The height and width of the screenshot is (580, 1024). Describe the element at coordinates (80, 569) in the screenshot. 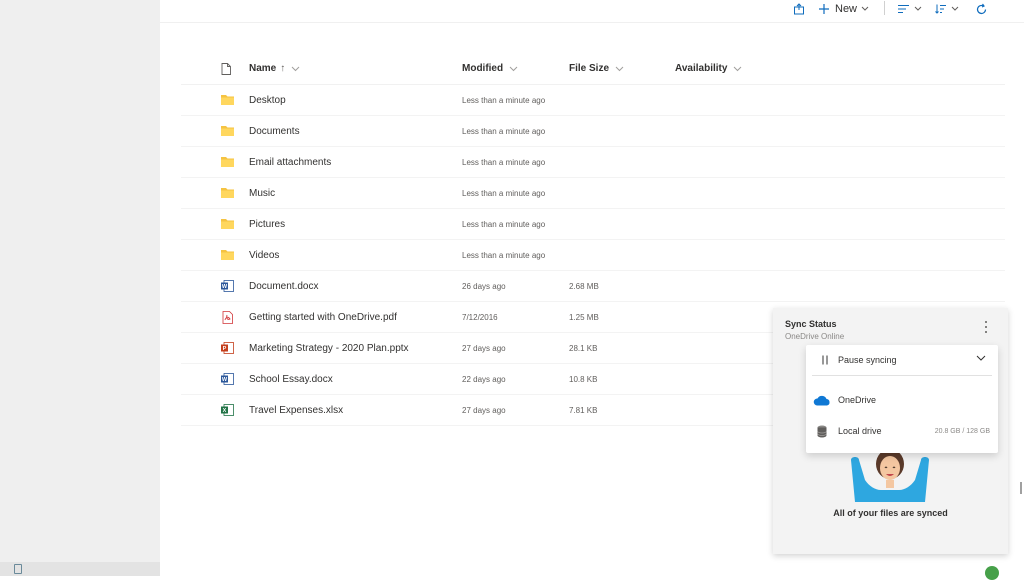

I see `taskbar-strip` at that location.